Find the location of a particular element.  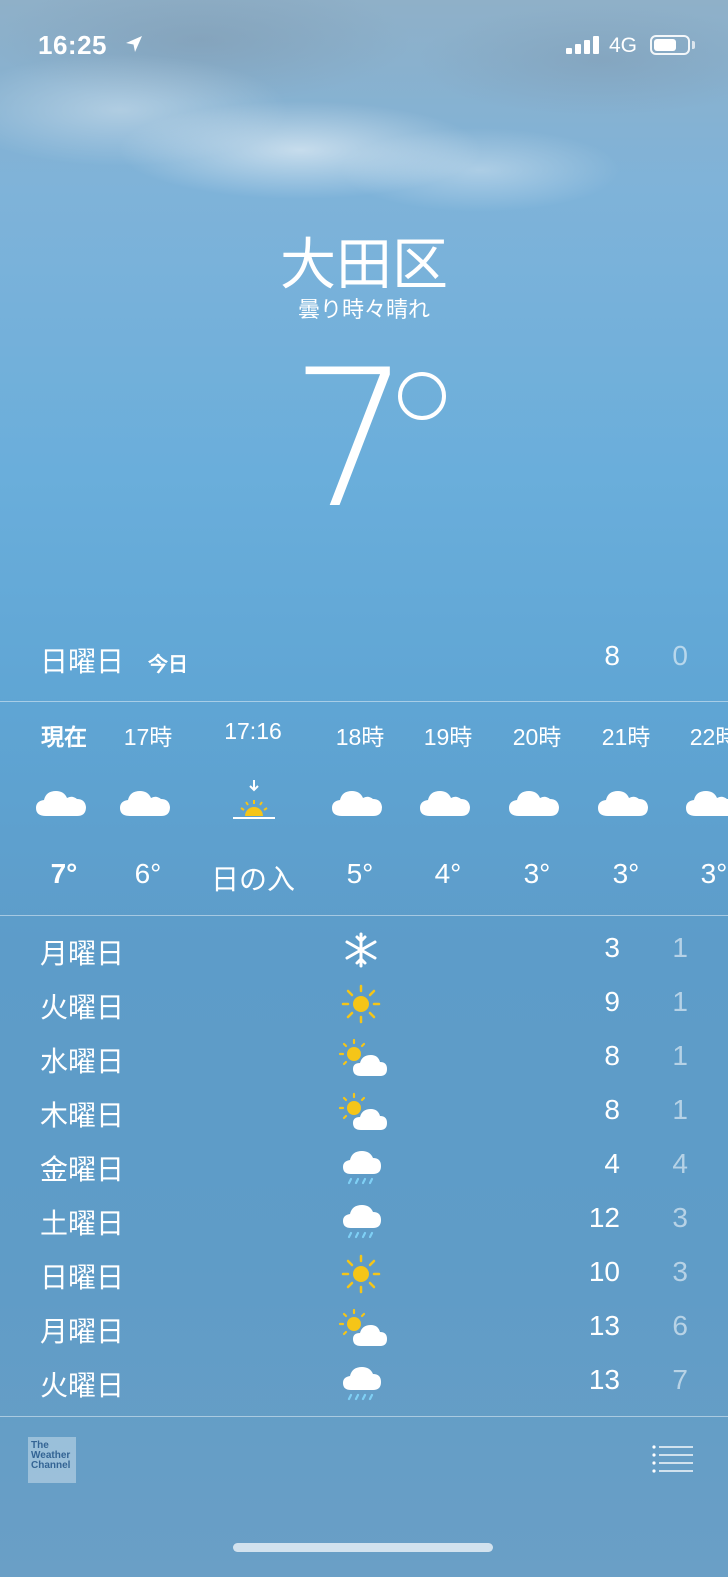

daily-row: 土曜日 12 3 is located at coordinates (364, 1221).